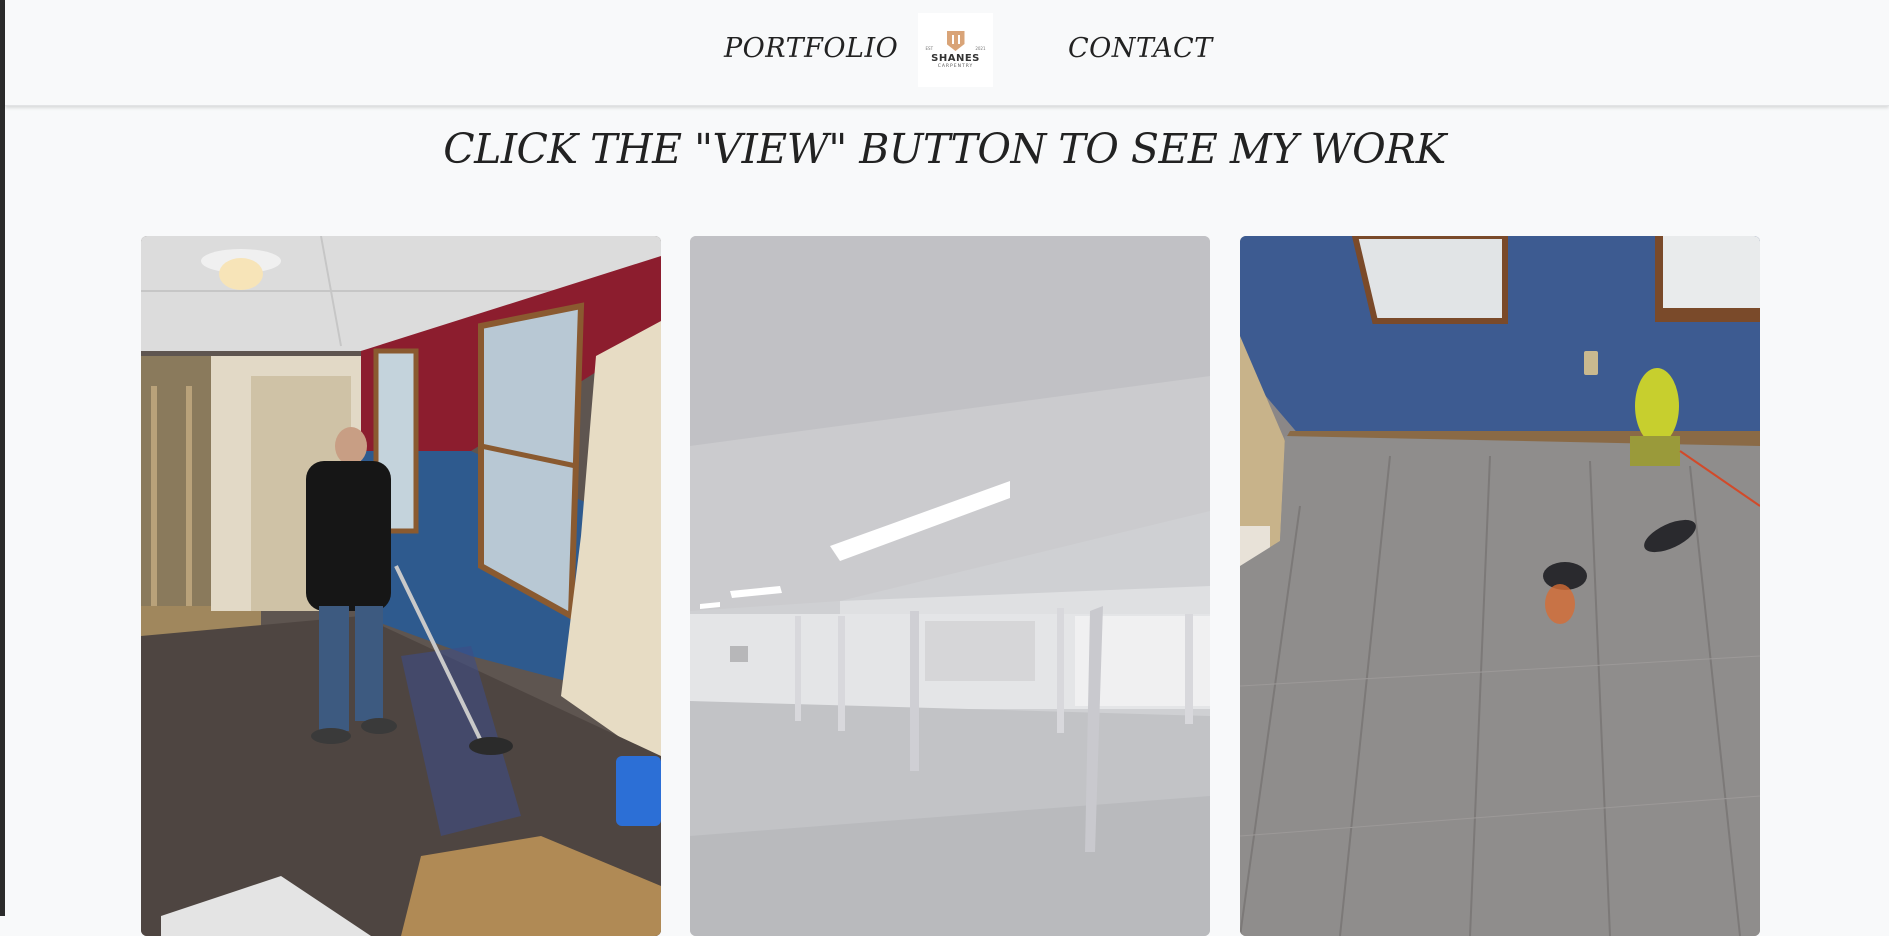 The height and width of the screenshot is (936, 1889). I want to click on brand-logo: EST 2021 SHANES CARPENTRY, so click(955, 50).